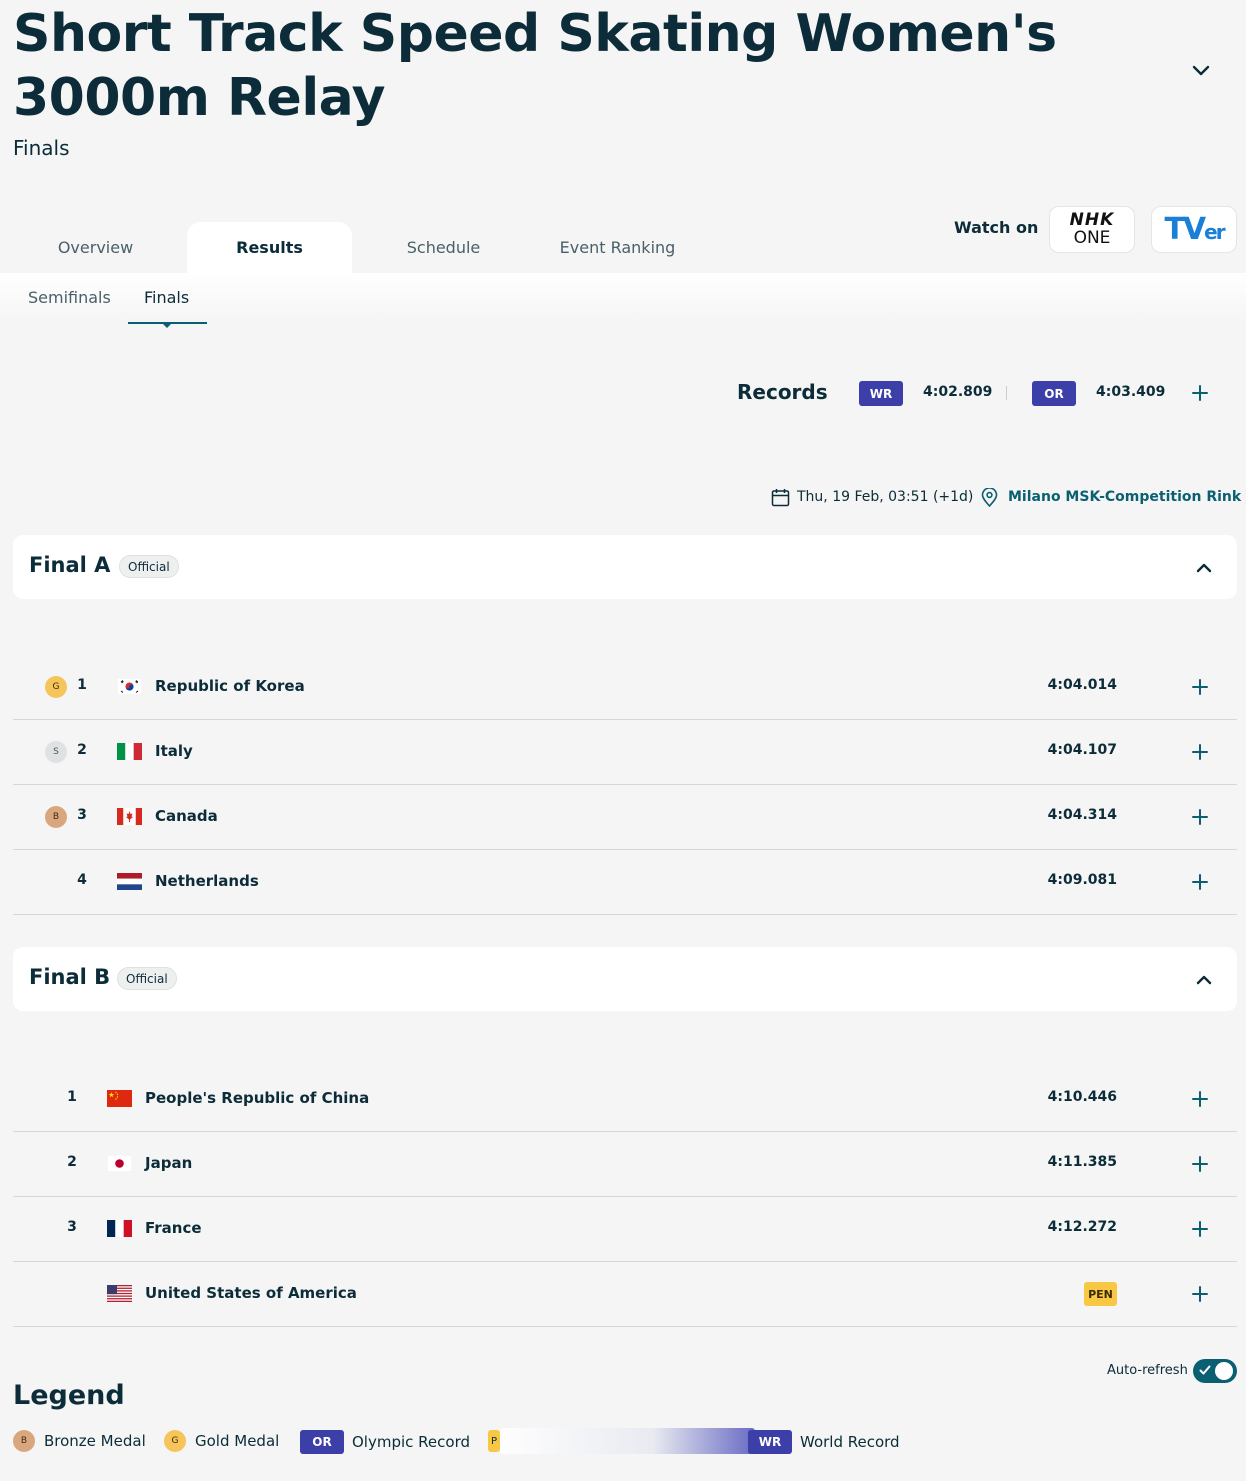 The width and height of the screenshot is (1246, 1481). What do you see at coordinates (627, 1441) in the screenshot?
I see `blurred-overlay` at bounding box center [627, 1441].